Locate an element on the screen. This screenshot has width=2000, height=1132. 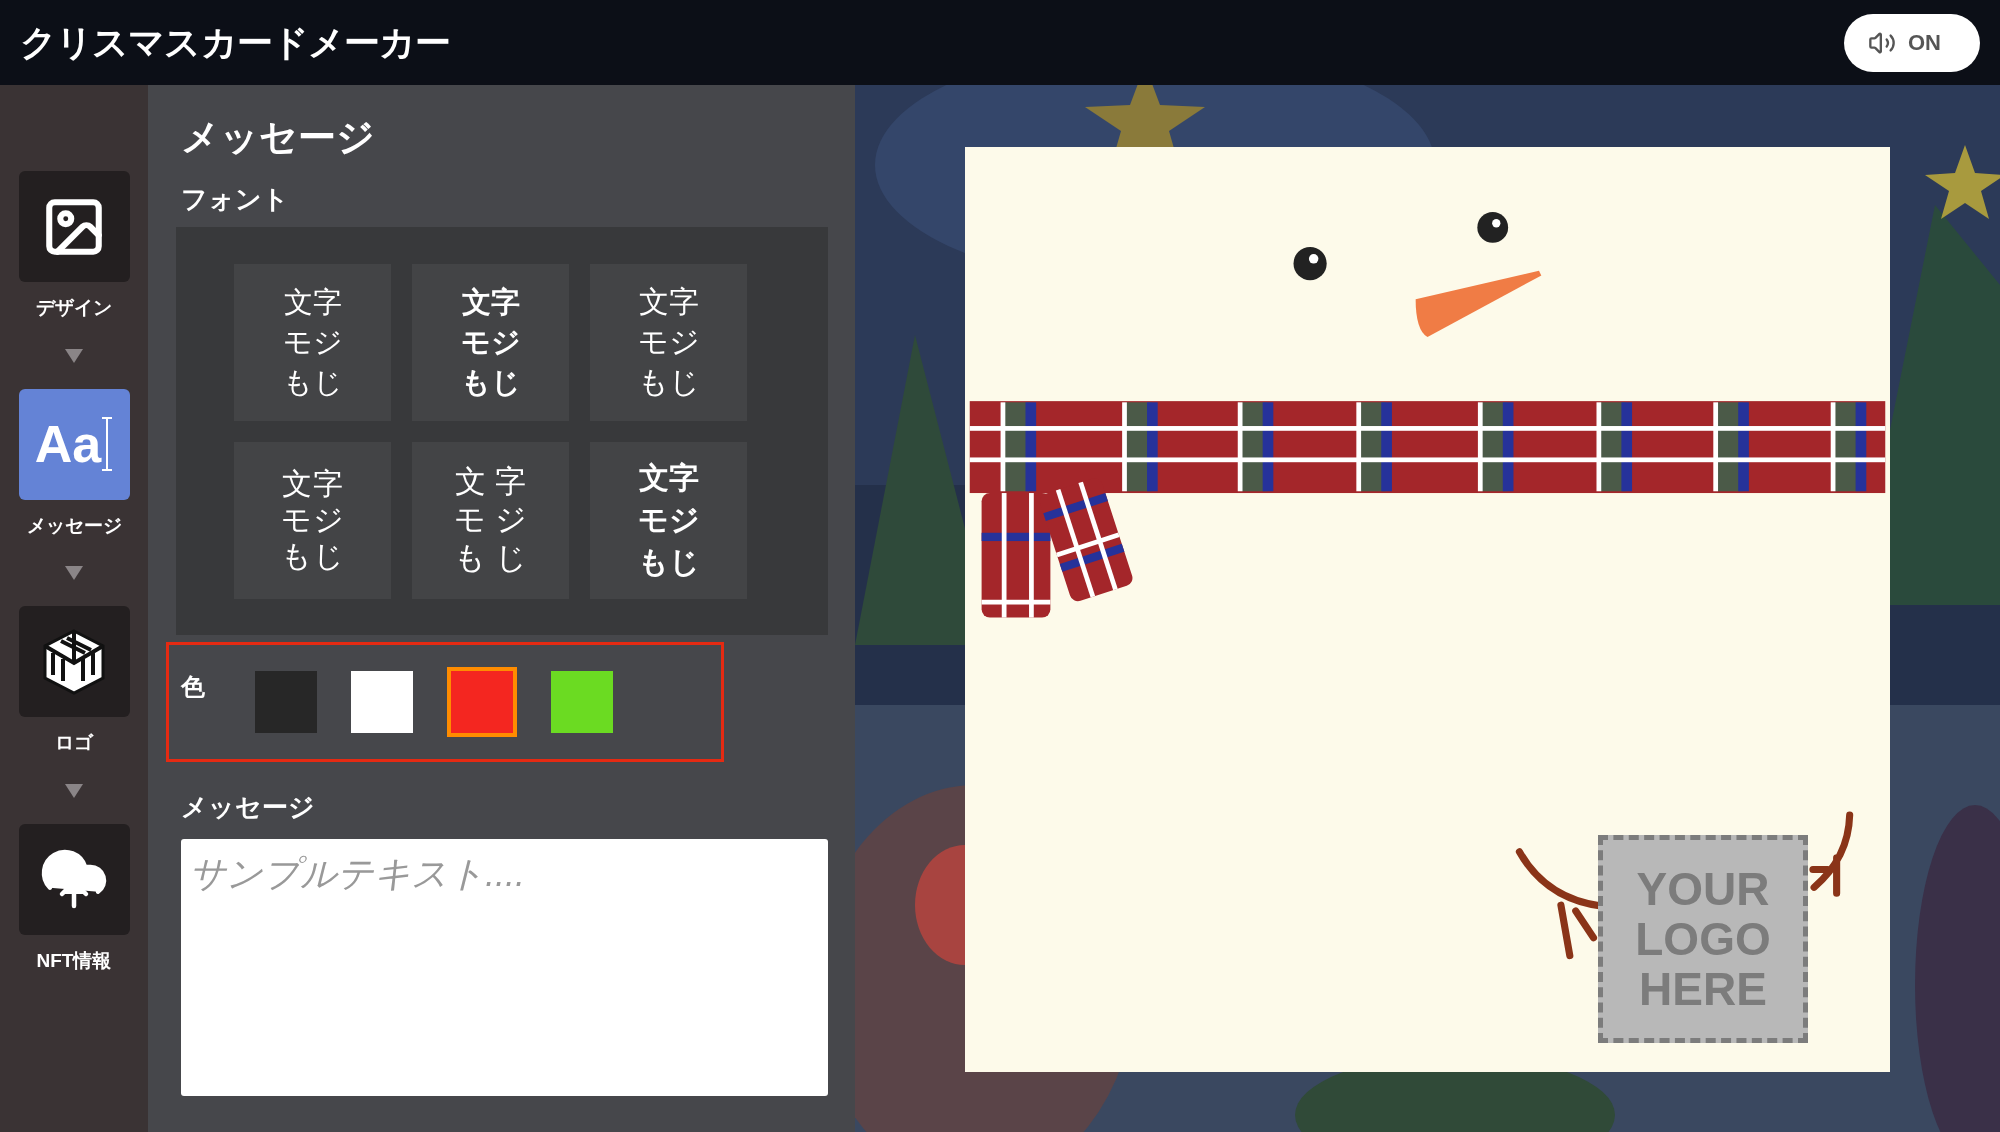
message-label: メッセージ is located at coordinates (248, 807).